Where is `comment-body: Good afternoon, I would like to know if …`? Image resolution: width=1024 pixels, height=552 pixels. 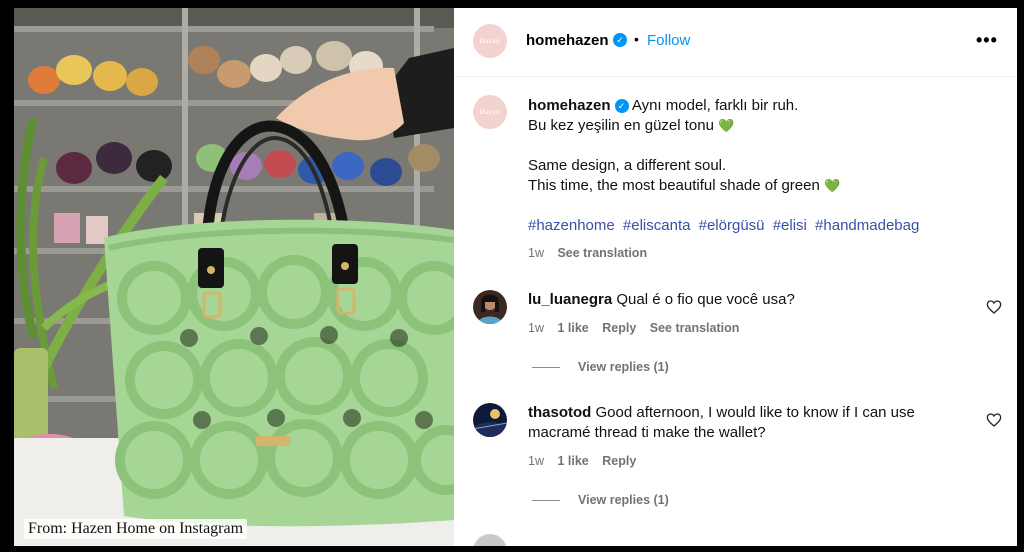
comment-body: Good afternoon, I would like to know if … is located at coordinates (755, 412).